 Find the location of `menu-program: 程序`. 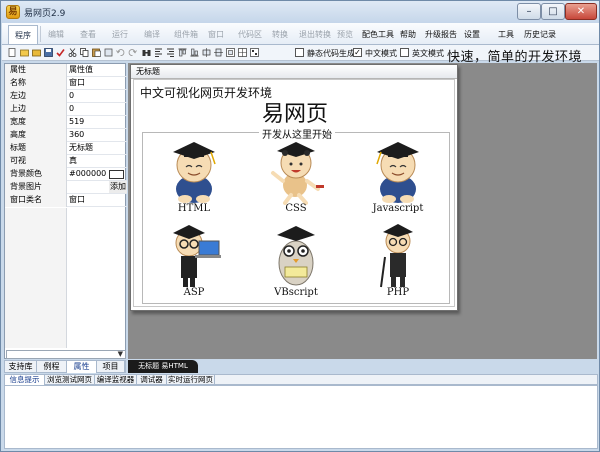

menu-program: 程序 is located at coordinates (23, 34).